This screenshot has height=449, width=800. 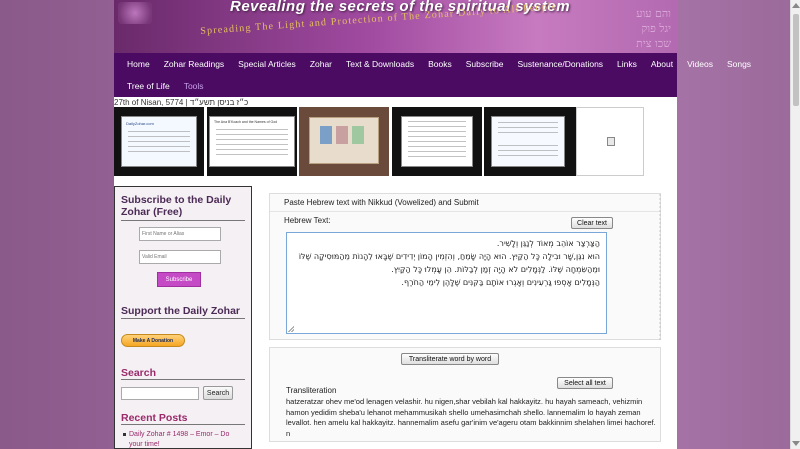 I want to click on nav-item-tools: Tools, so click(x=194, y=86).